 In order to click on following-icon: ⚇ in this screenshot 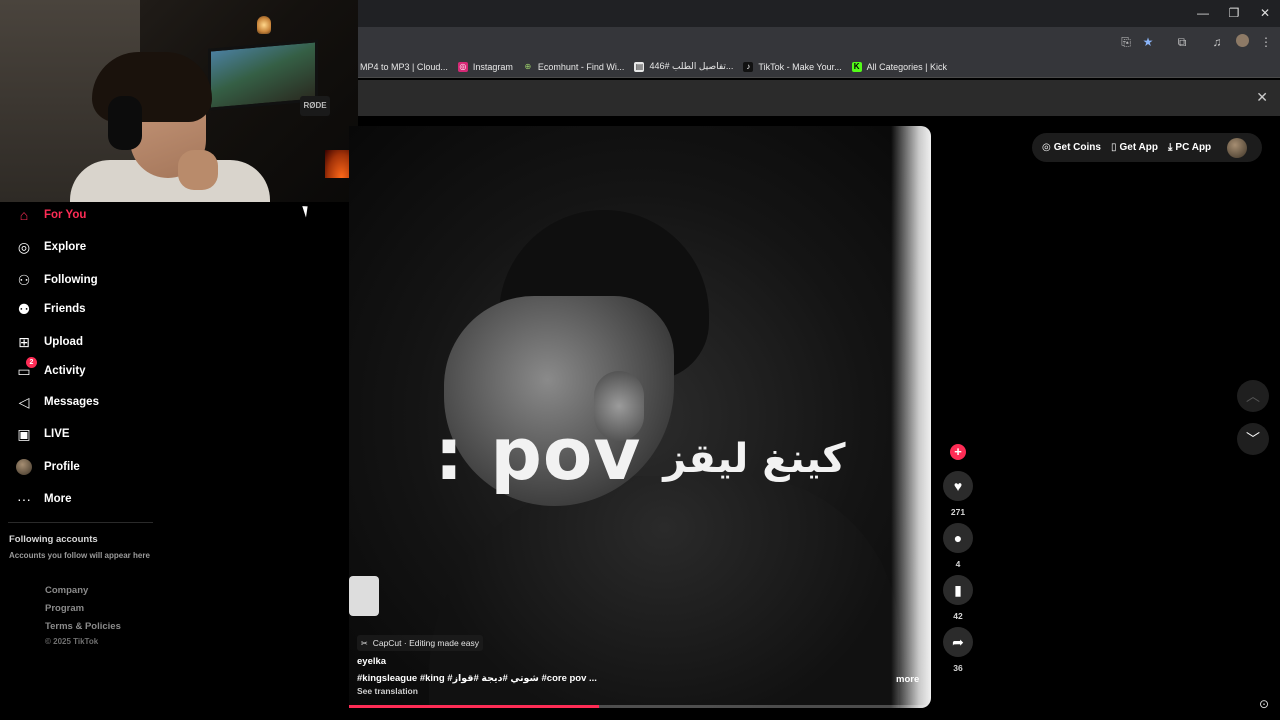, I will do `click(24, 280)`.